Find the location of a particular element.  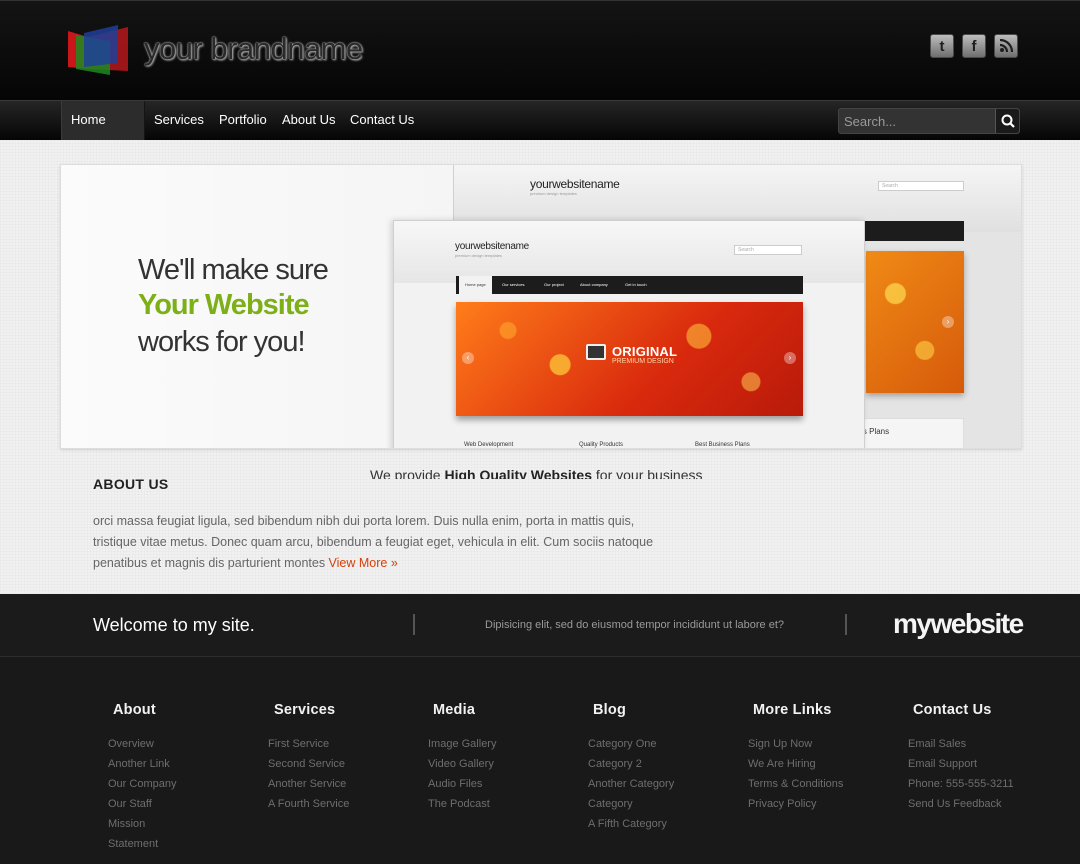

mockup-prev-icon: ‹ is located at coordinates (468, 358).